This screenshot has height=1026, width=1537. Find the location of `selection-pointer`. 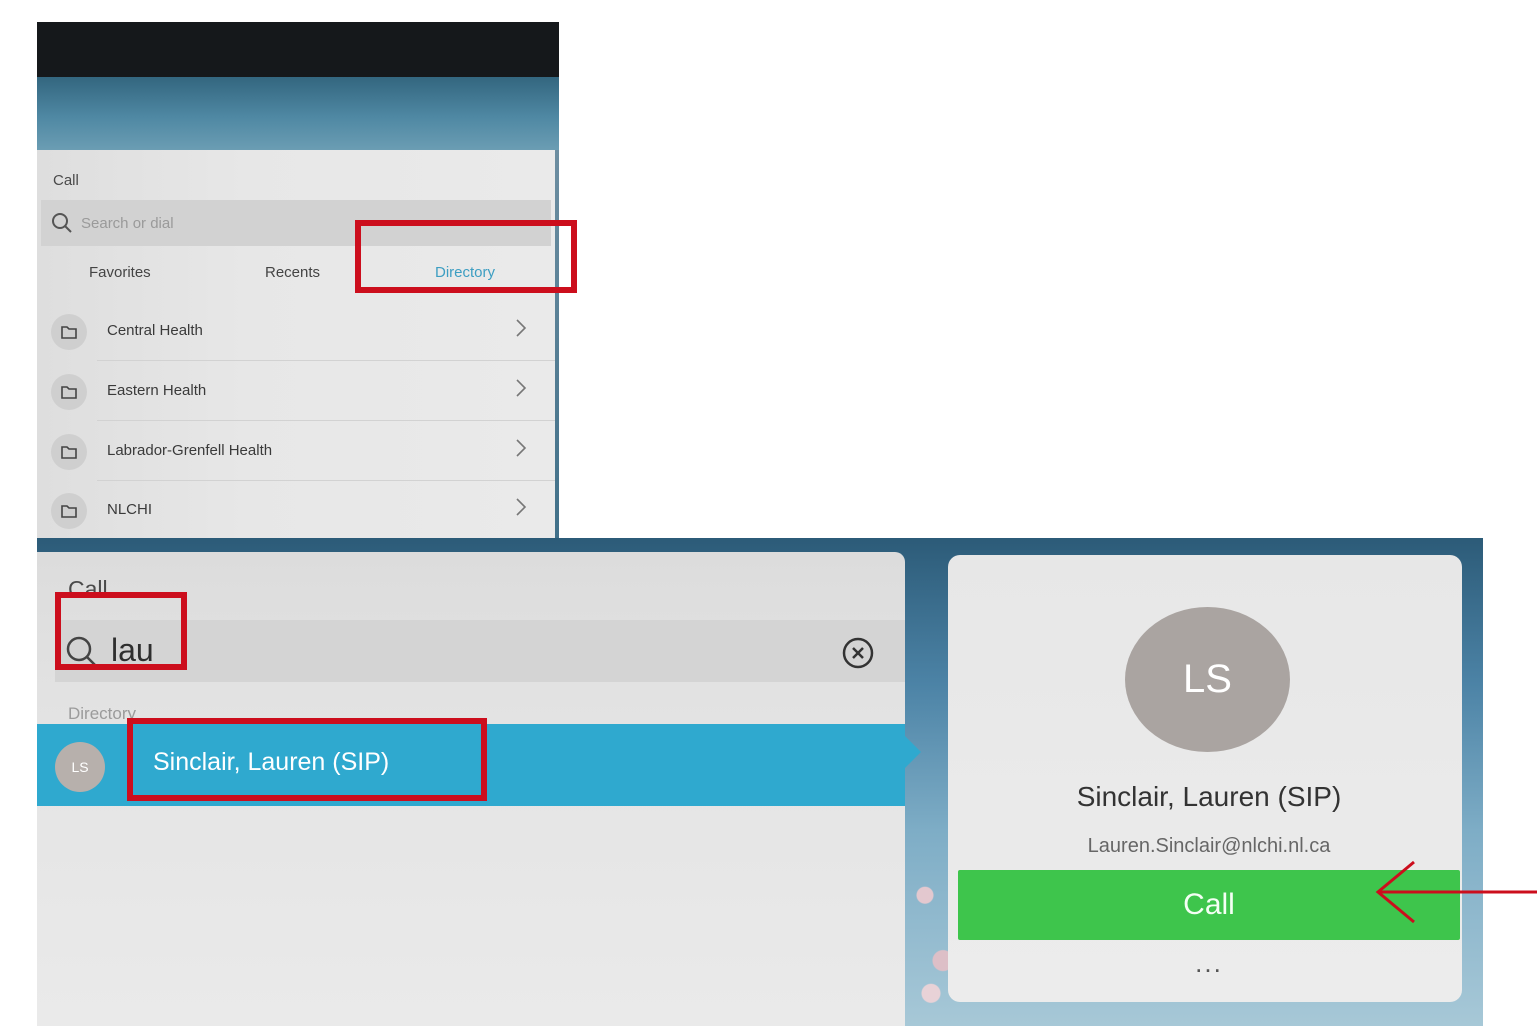

selection-pointer is located at coordinates (913, 752).